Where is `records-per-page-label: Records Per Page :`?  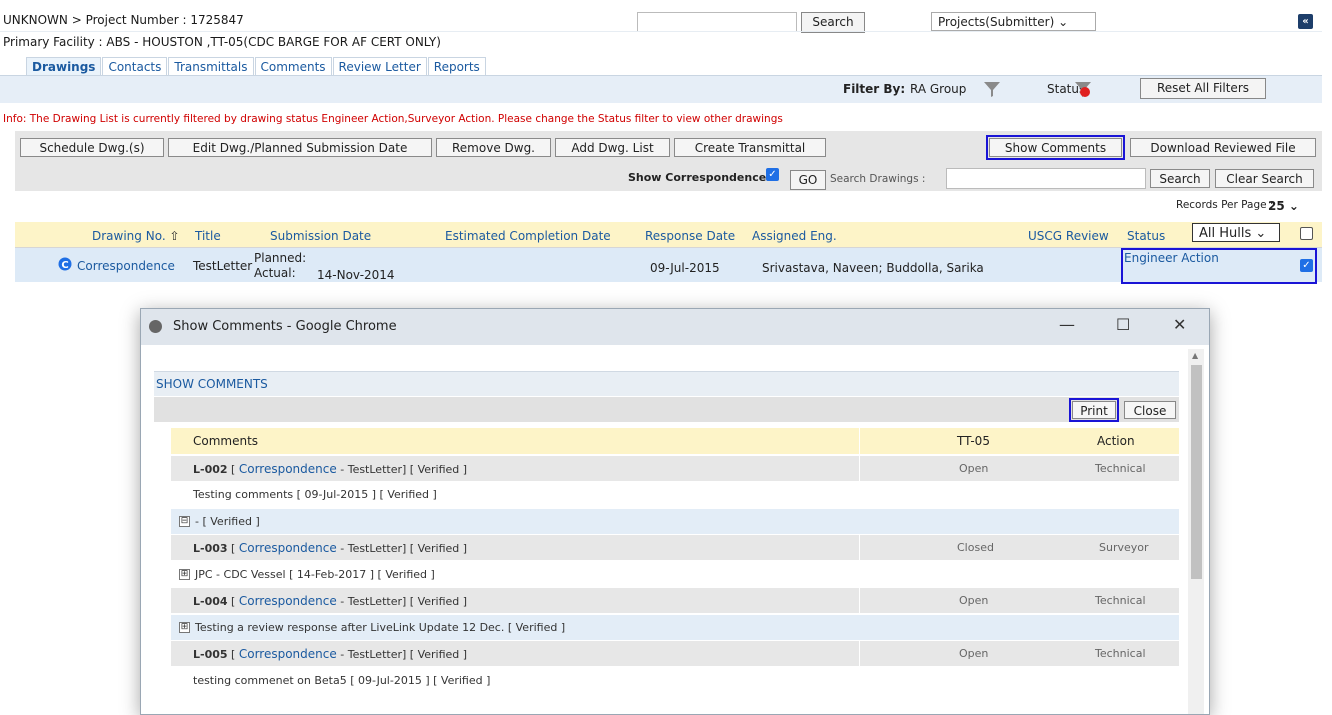 records-per-page-label: Records Per Page : is located at coordinates (1225, 205).